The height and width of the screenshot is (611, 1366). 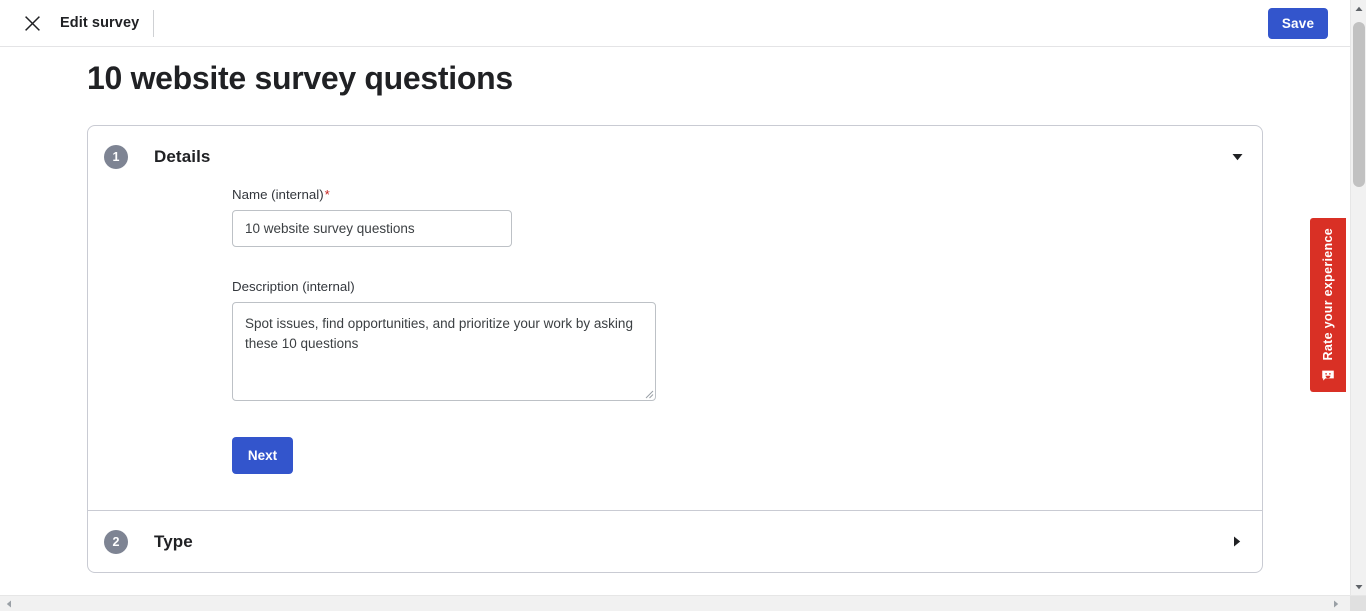 What do you see at coordinates (154, 23) in the screenshot?
I see `topbar-divider` at bounding box center [154, 23].